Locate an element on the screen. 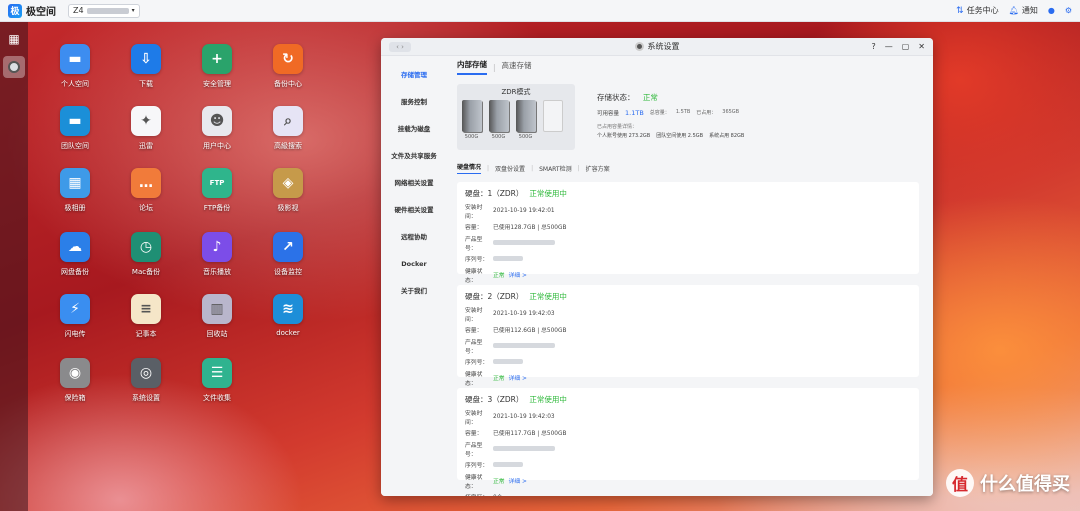  window-title-text: 系统设置 is located at coordinates (663, 46).